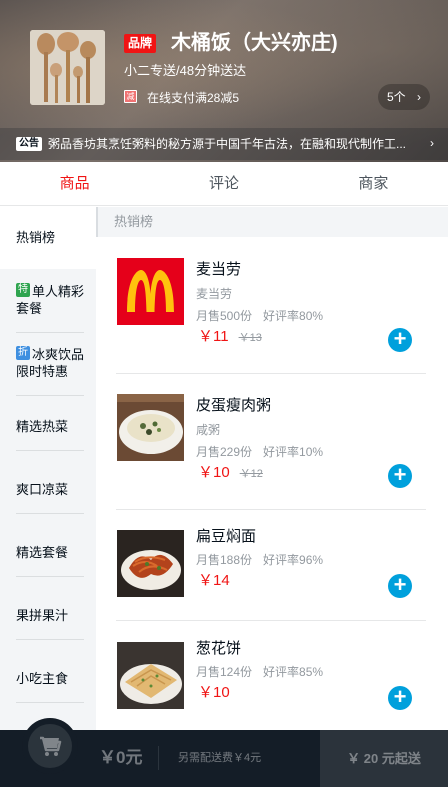 This screenshot has height=787, width=448. What do you see at coordinates (29, 144) in the screenshot?
I see `bulletin-badge: 公告` at bounding box center [29, 144].